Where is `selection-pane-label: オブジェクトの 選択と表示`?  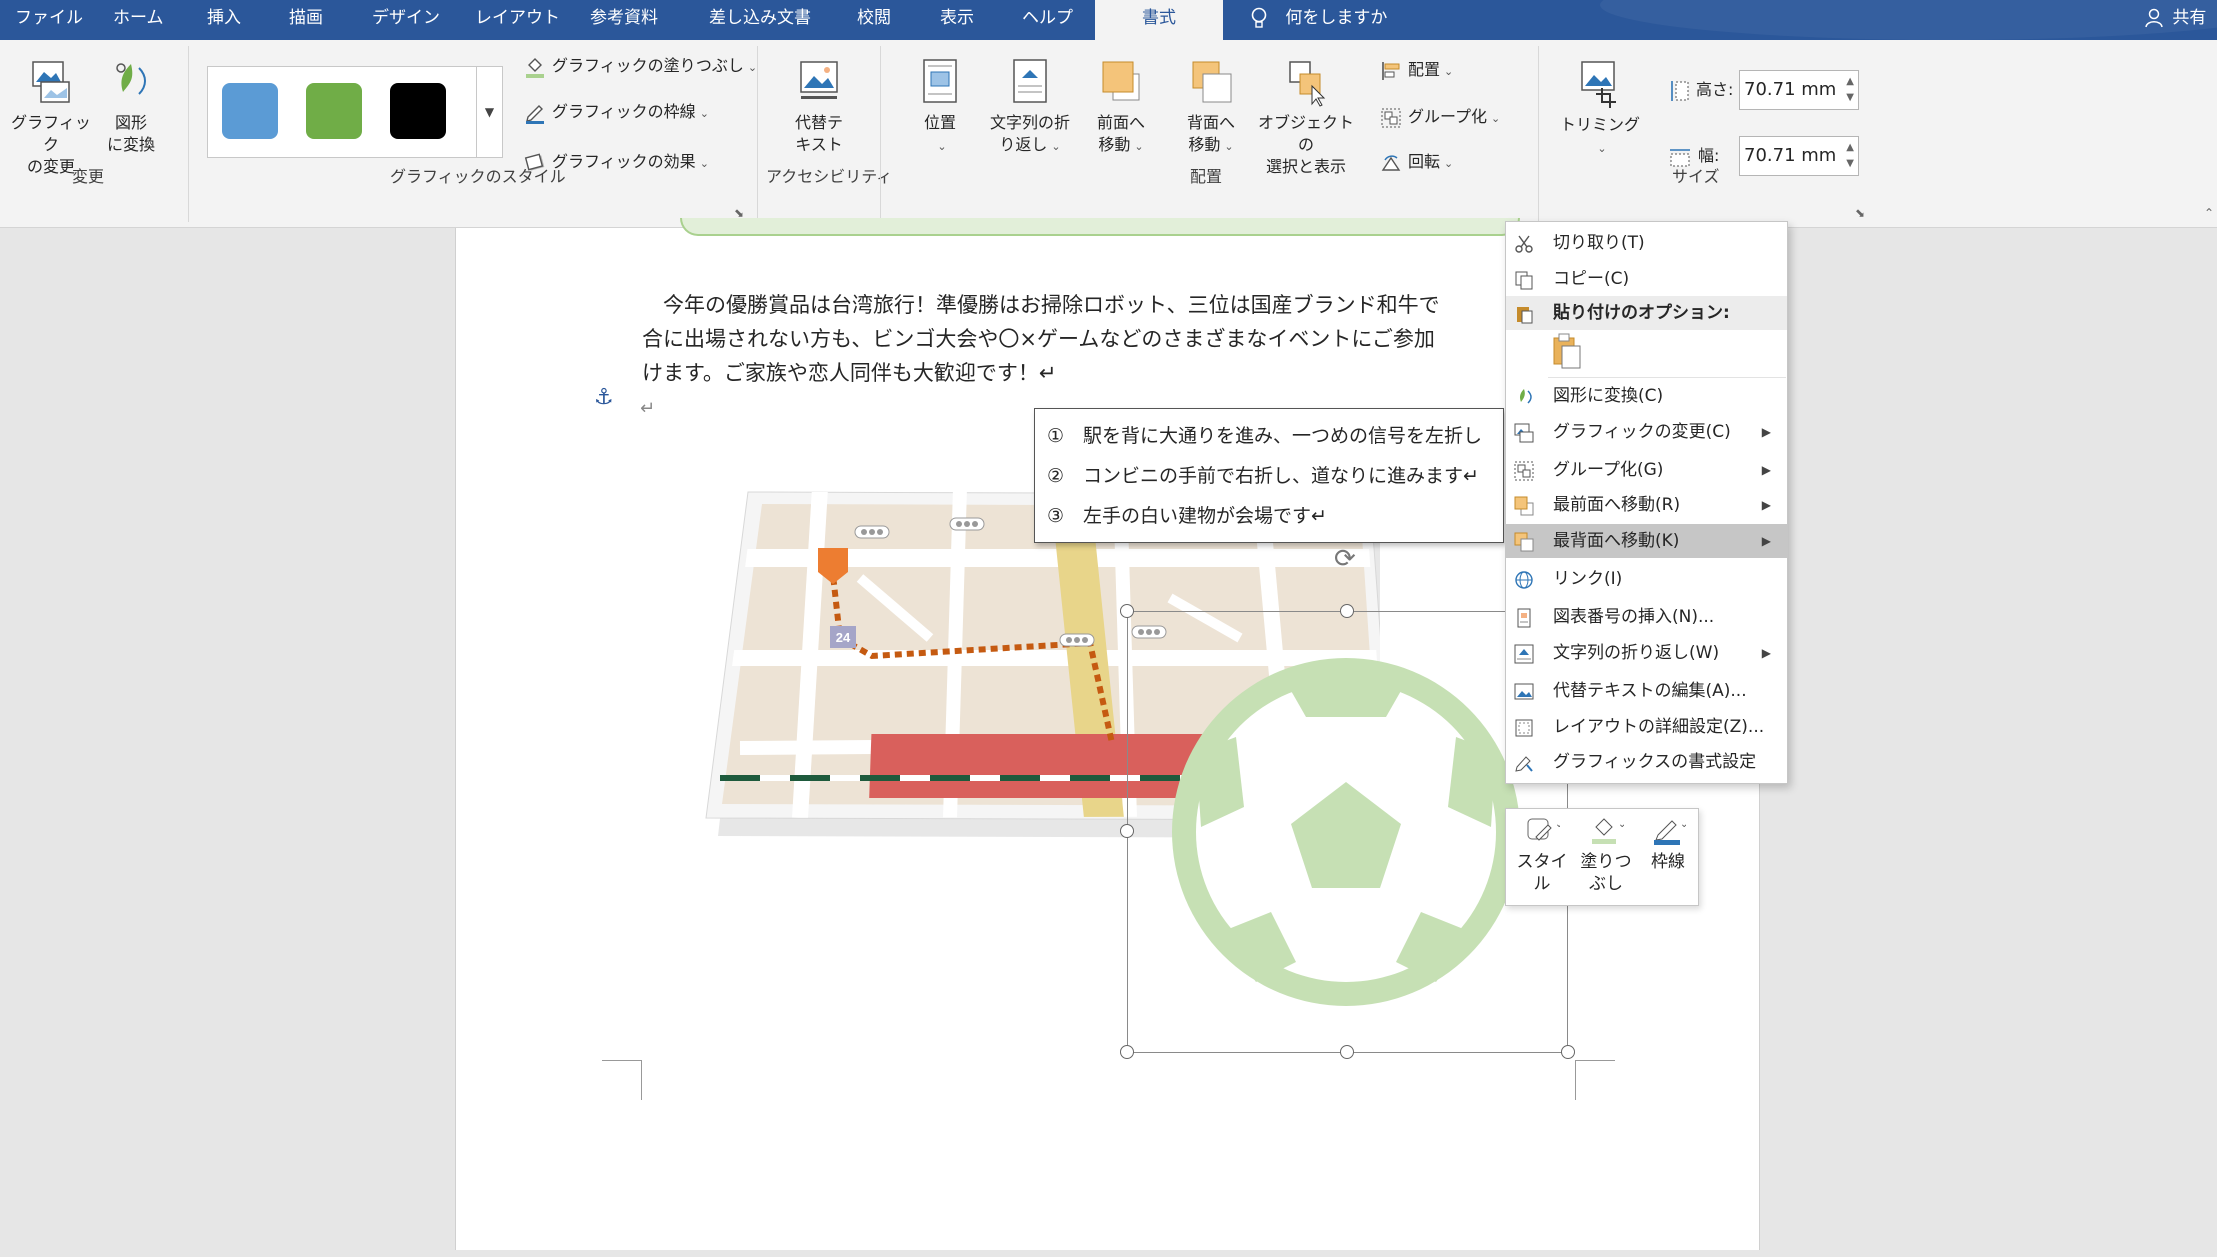 selection-pane-label: オブジェクトの 選択と表示 is located at coordinates (1305, 144).